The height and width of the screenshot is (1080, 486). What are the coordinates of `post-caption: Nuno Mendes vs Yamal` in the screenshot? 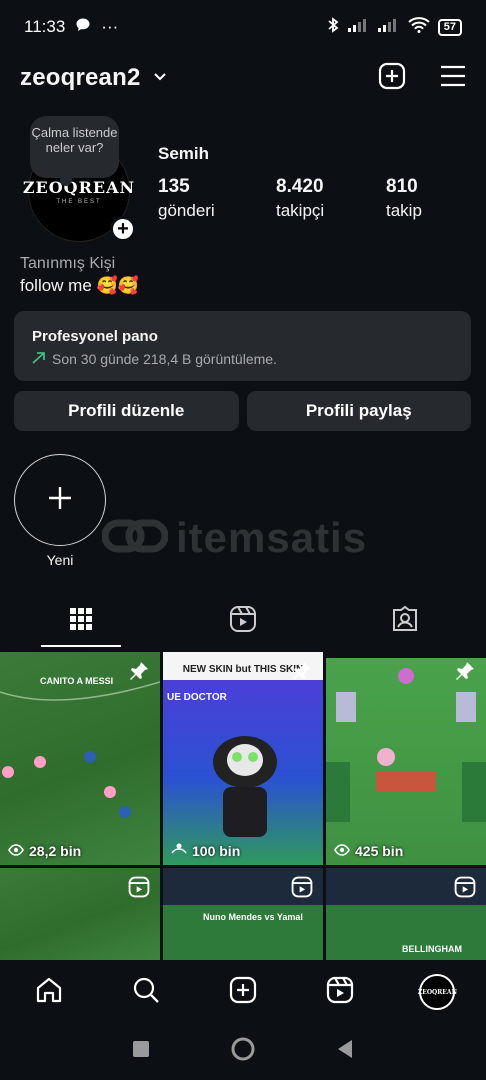 It's located at (253, 917).